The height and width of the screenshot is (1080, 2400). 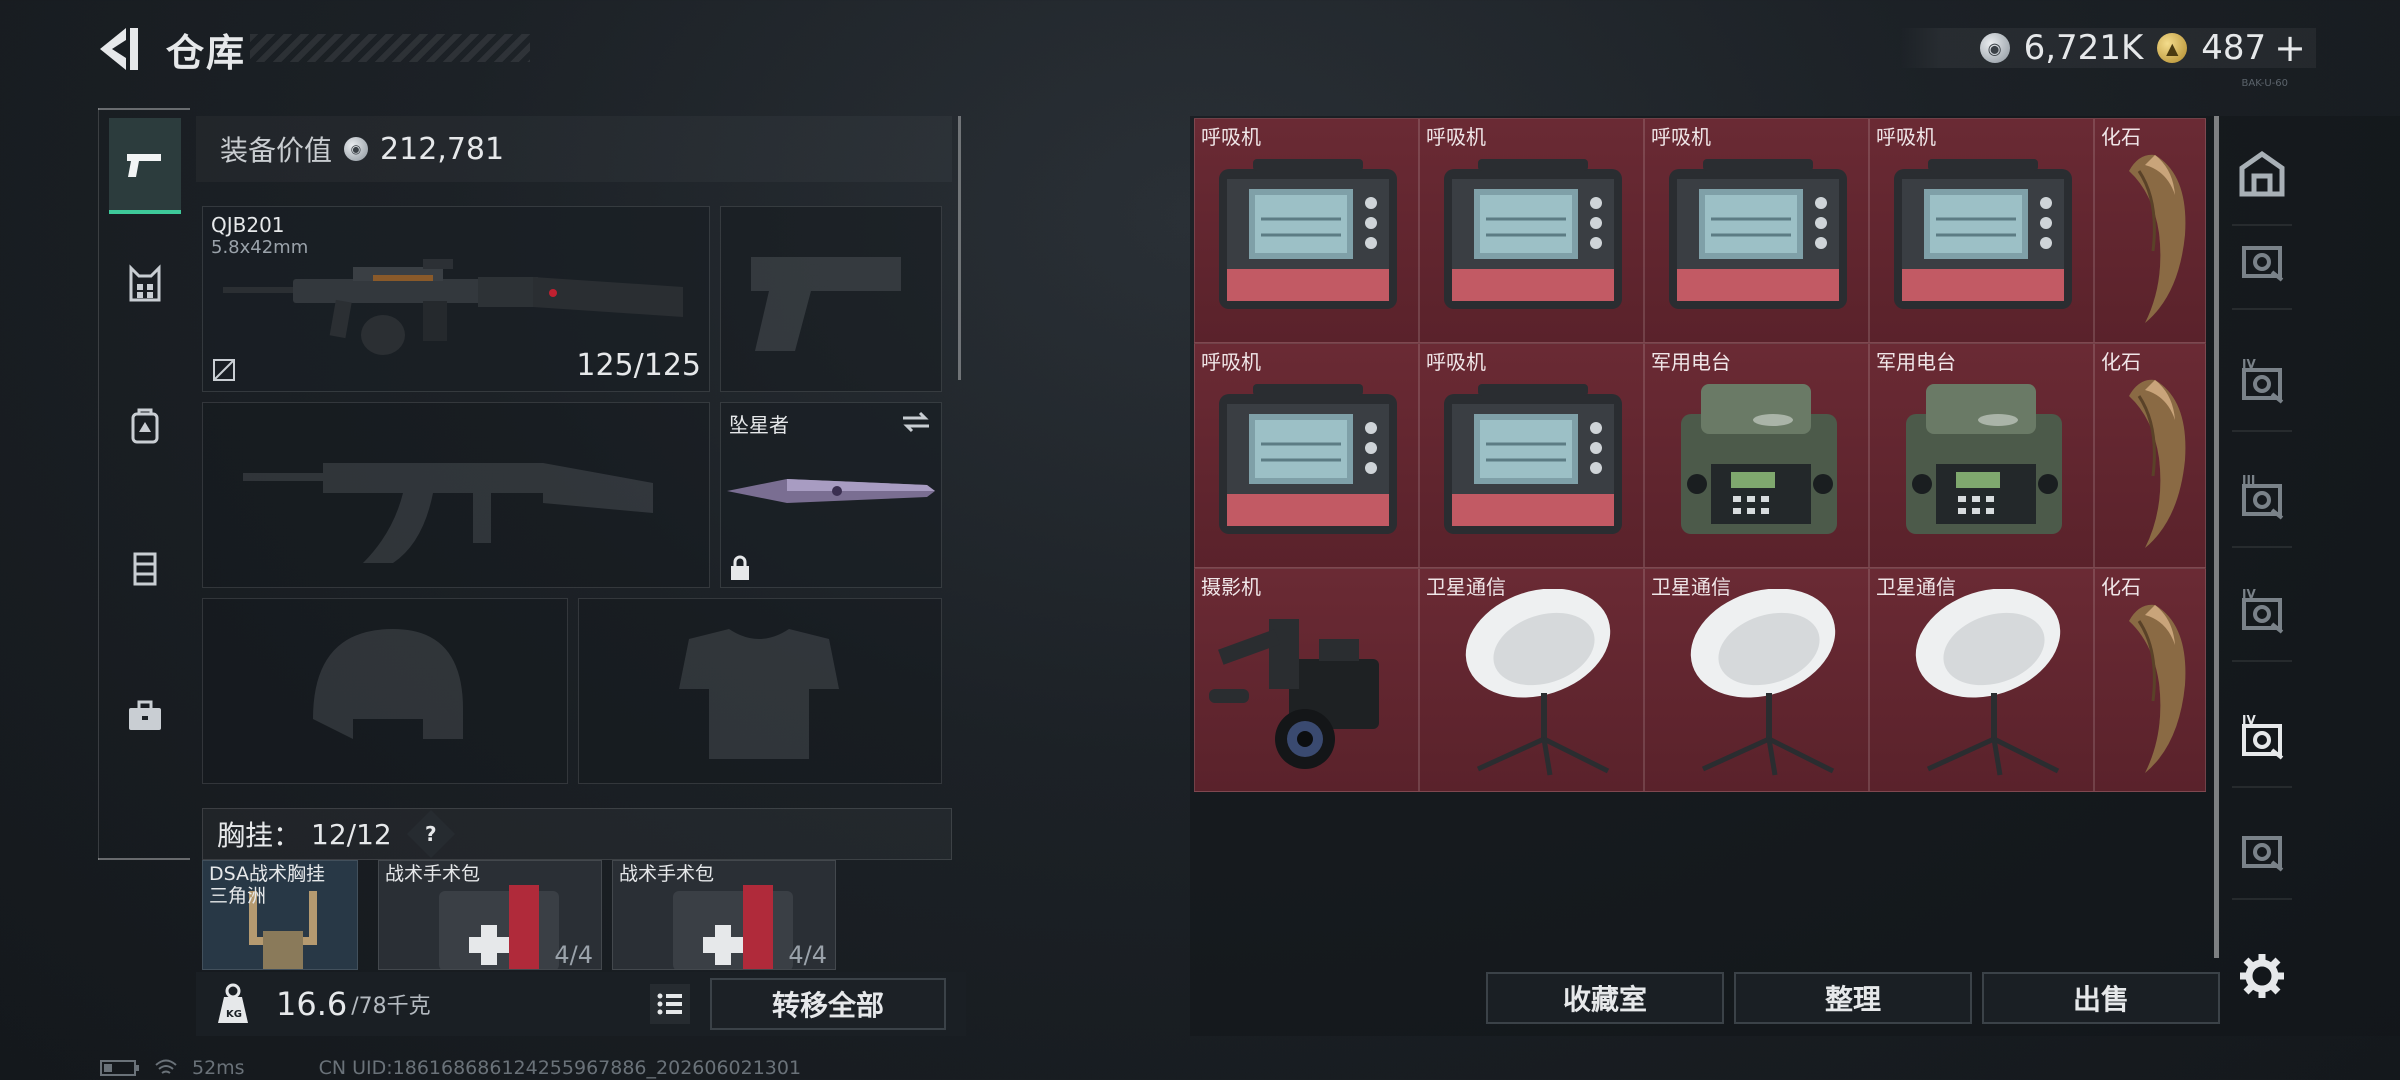 I want to click on storage-tab-icon: III, so click(x=2263, y=496).